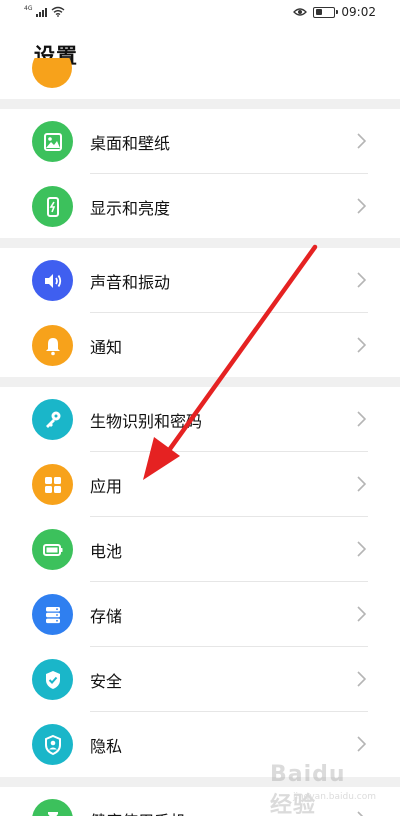  What do you see at coordinates (130, 143) in the screenshot?
I see `settings-item-label: 桌面和壁纸` at bounding box center [130, 143].